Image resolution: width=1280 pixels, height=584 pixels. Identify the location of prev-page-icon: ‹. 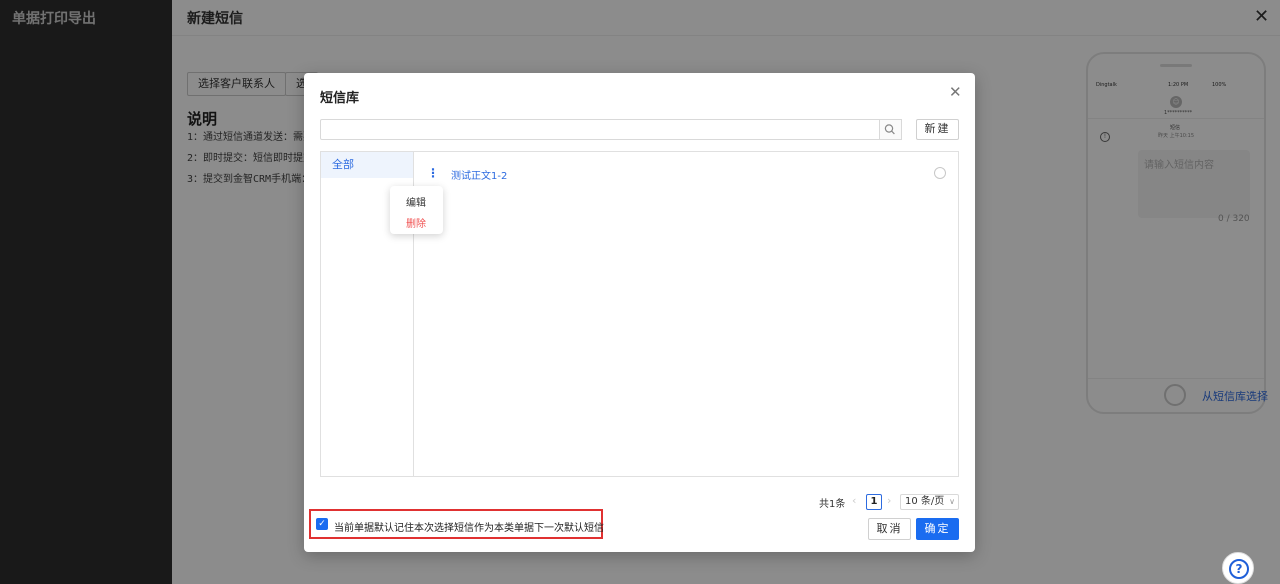
(854, 500).